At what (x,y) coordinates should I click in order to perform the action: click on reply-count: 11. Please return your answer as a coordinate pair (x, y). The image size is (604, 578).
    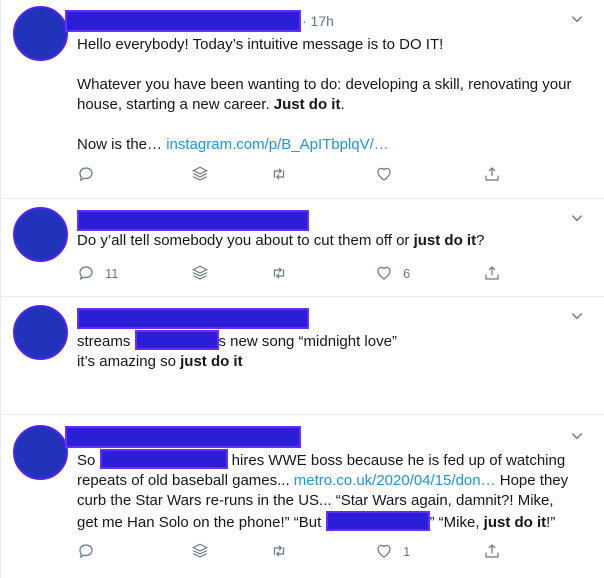
    Looking at the image, I should click on (112, 273).